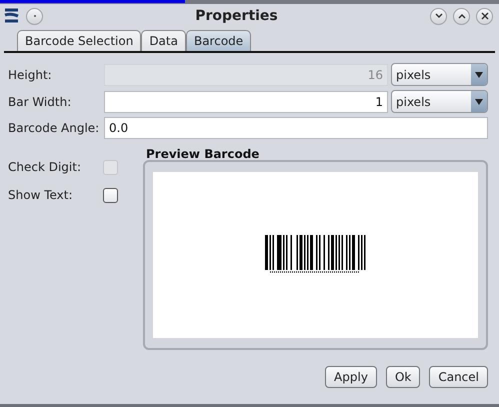  I want to click on field-label: Bar Width:, so click(40, 101).